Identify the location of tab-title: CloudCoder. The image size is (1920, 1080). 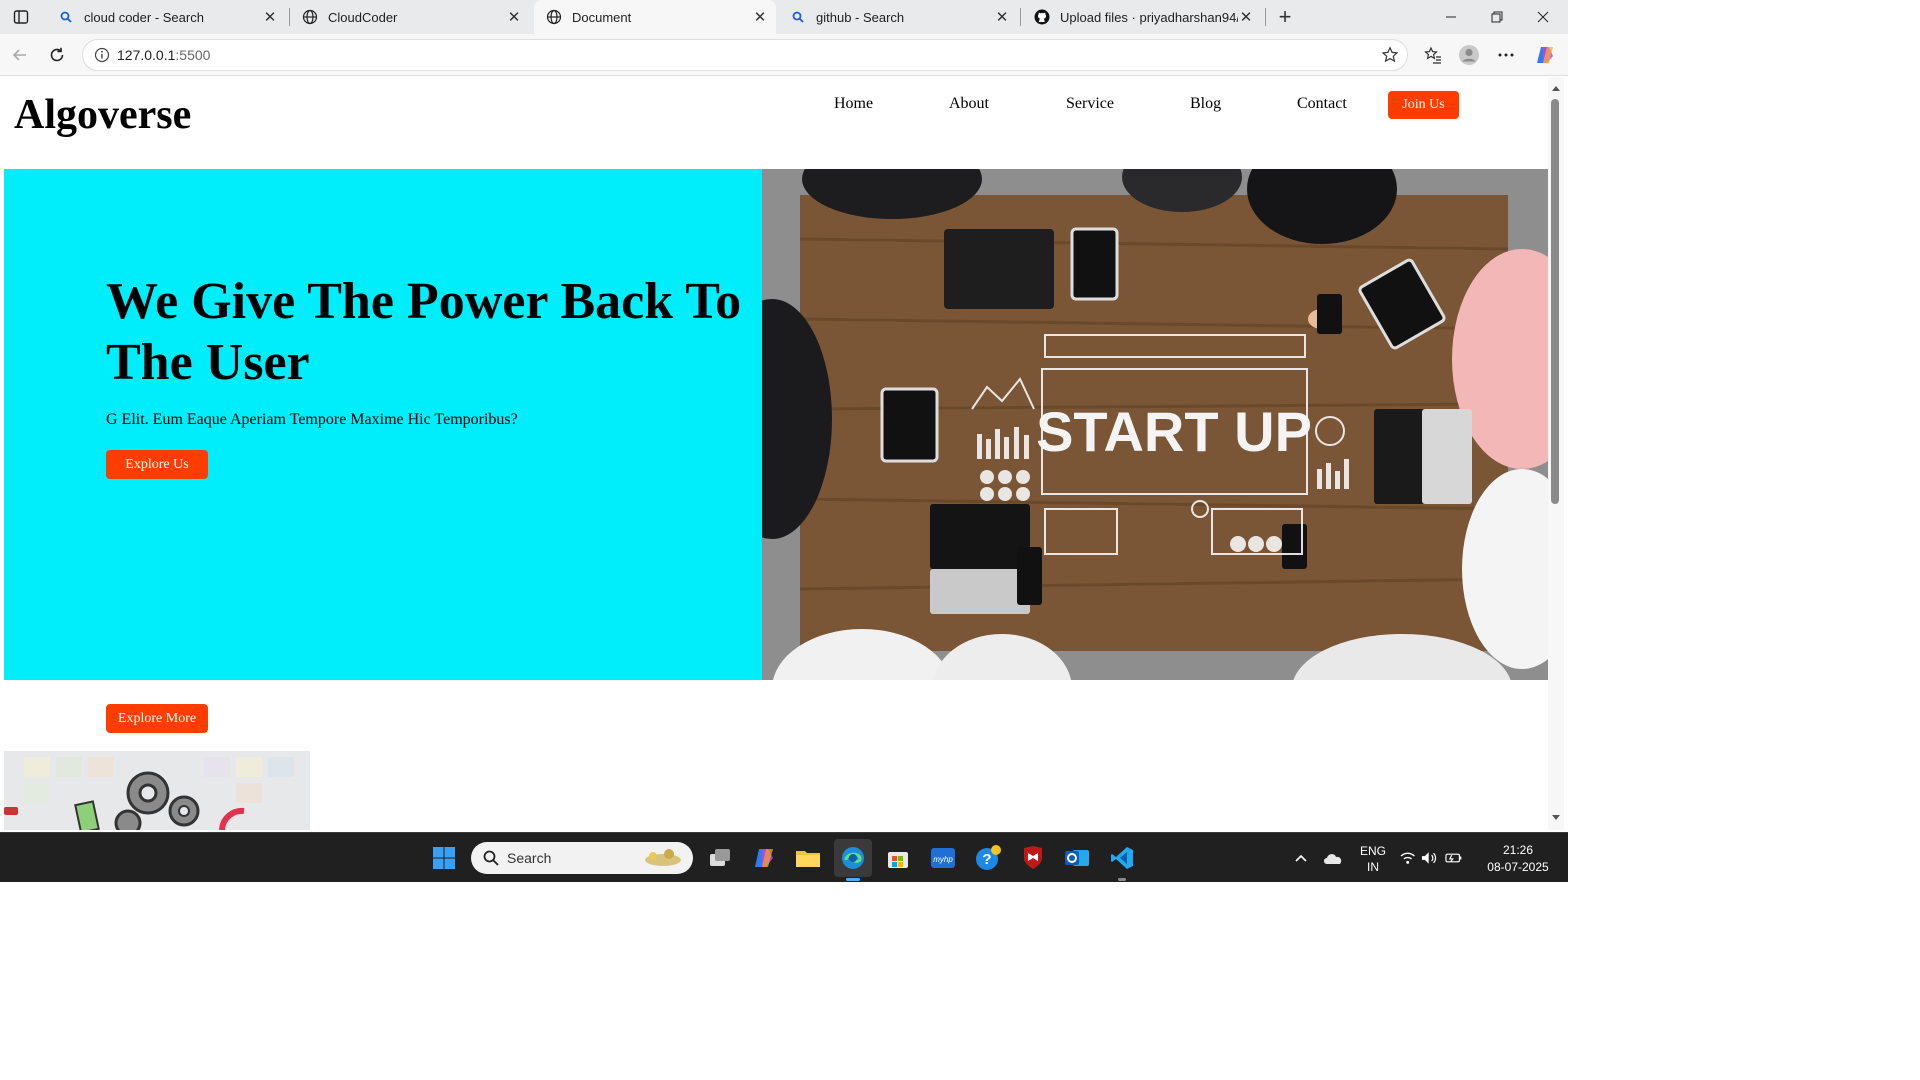
(363, 17).